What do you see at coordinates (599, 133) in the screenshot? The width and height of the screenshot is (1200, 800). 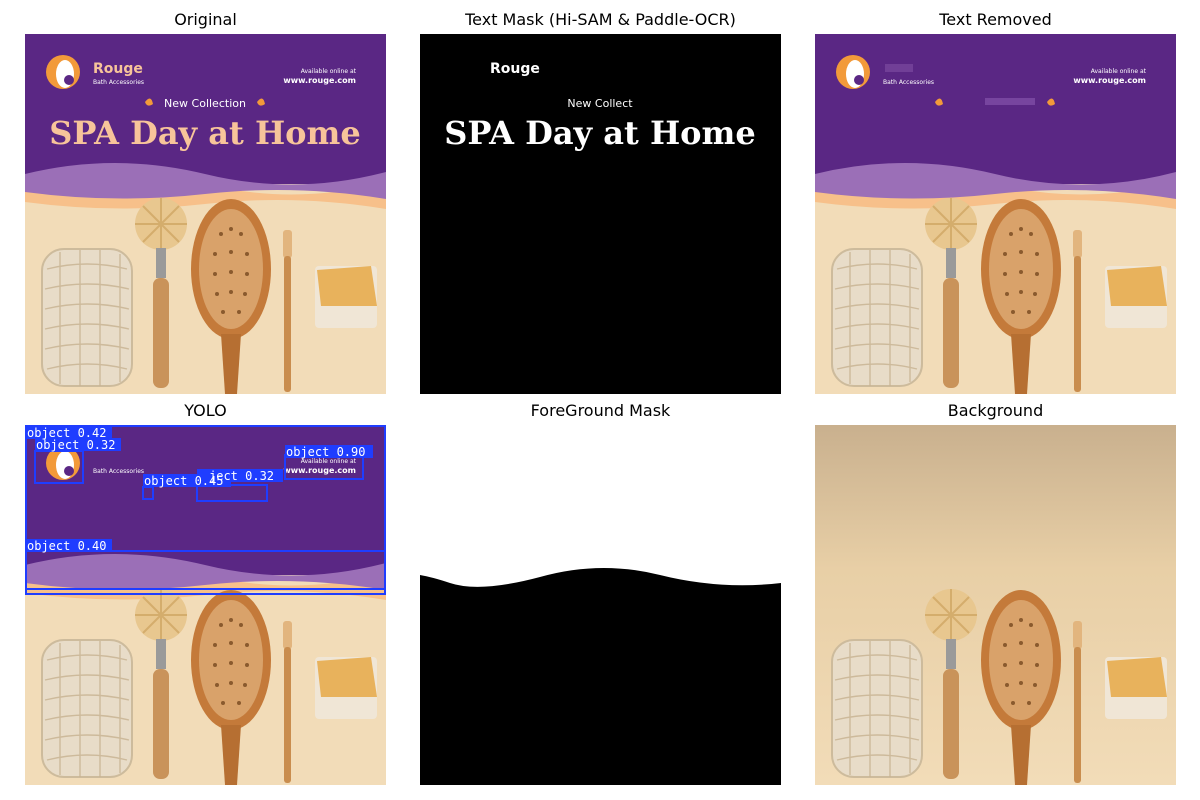 I see `mask-headline: SPA Day at Home` at bounding box center [599, 133].